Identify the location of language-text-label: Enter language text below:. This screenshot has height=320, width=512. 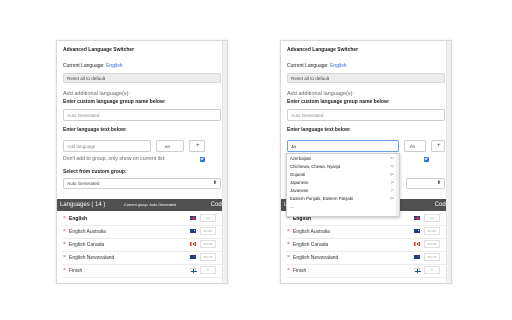
(95, 130).